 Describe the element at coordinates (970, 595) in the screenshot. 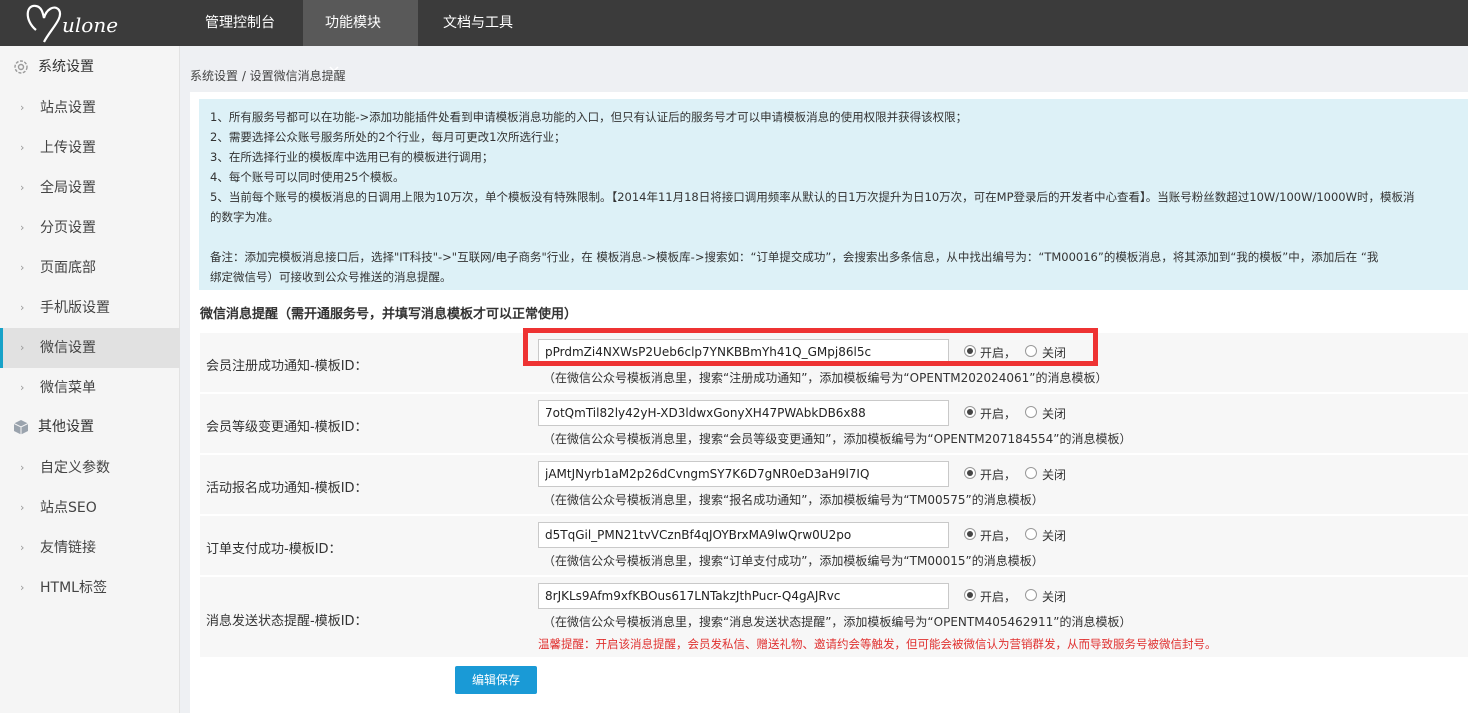

I see `radio-enable-msg-status` at that location.